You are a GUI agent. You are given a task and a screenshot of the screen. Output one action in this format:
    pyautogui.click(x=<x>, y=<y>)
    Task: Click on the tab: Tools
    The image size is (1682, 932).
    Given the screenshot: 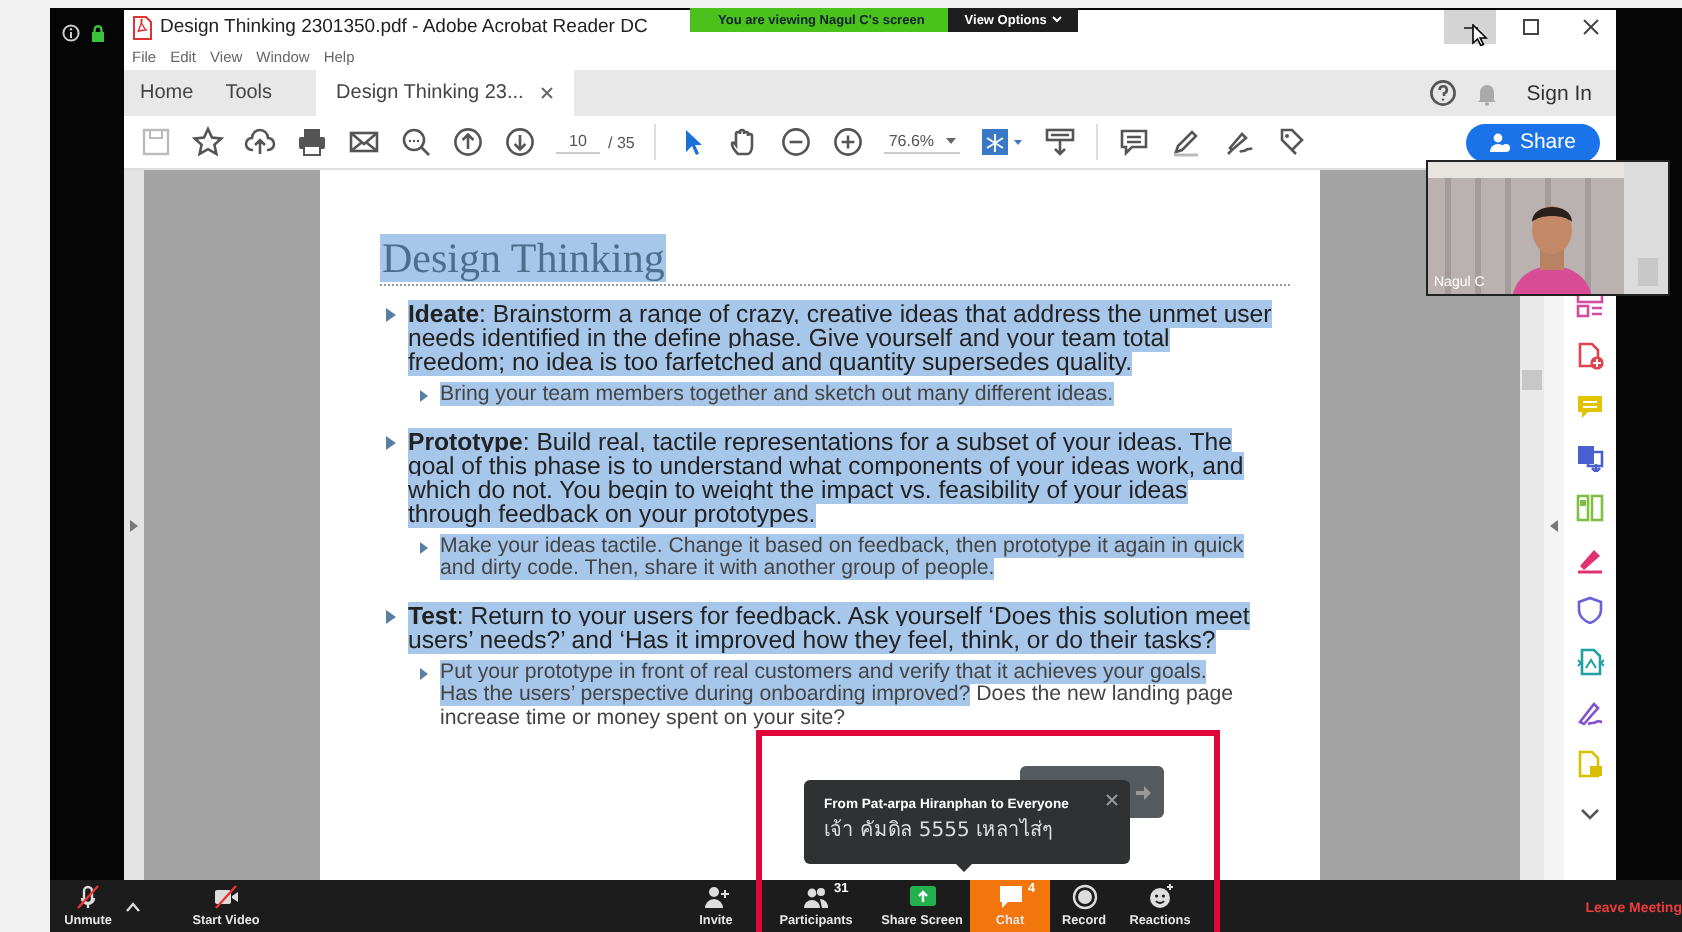 What is the action you would take?
    pyautogui.click(x=249, y=93)
    